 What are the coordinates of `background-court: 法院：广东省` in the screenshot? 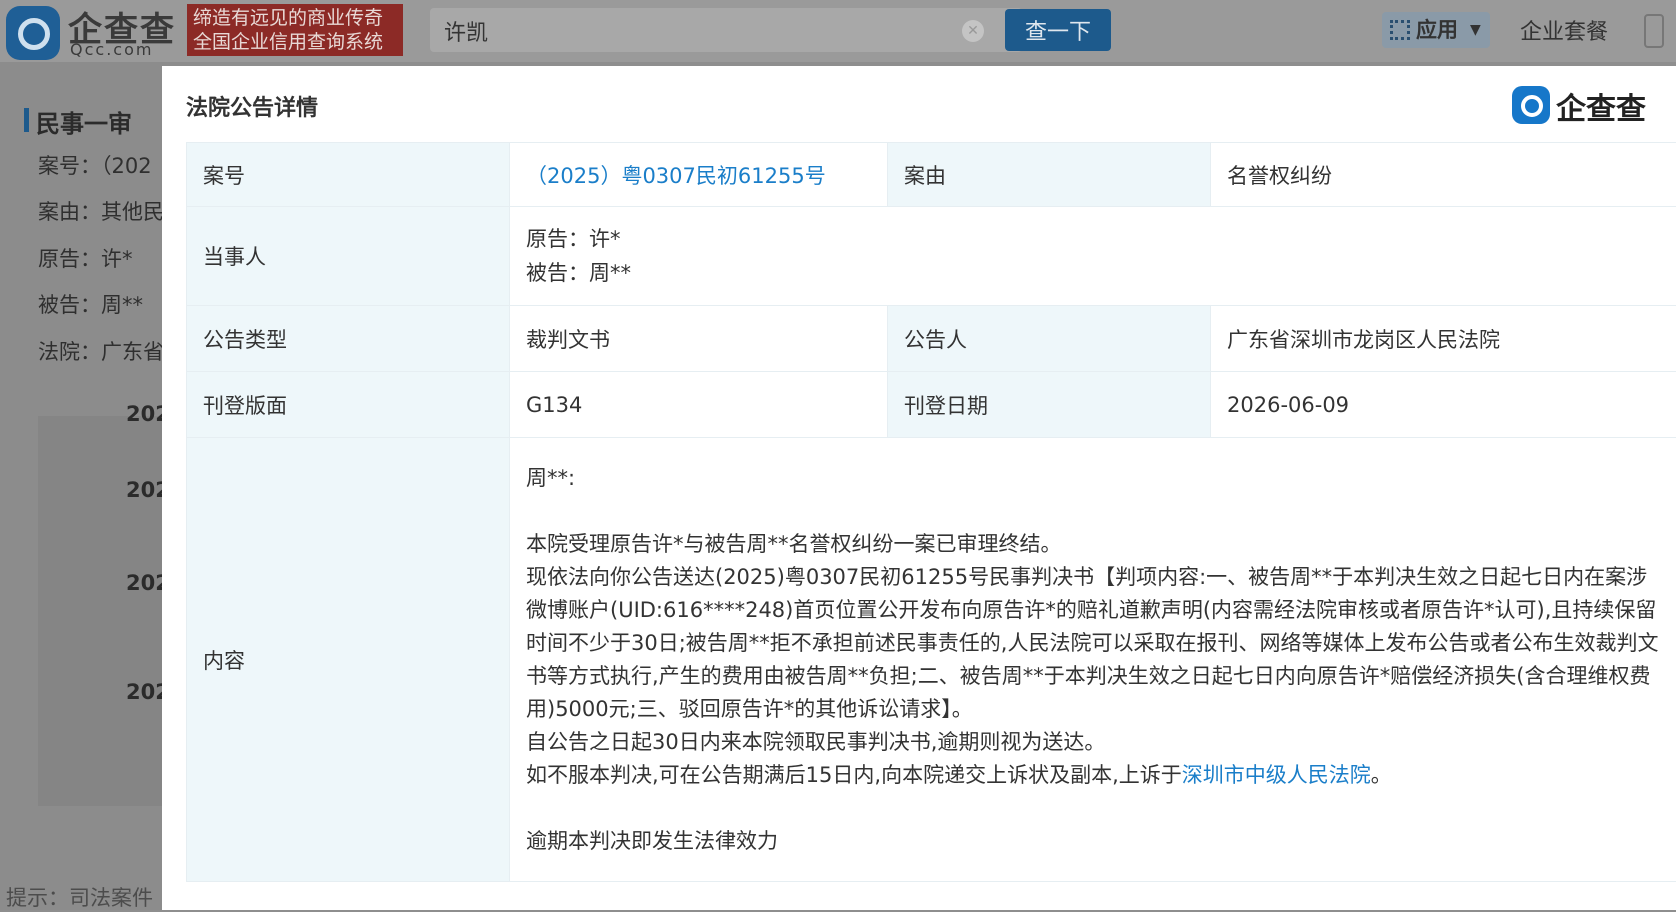 It's located at (101, 351).